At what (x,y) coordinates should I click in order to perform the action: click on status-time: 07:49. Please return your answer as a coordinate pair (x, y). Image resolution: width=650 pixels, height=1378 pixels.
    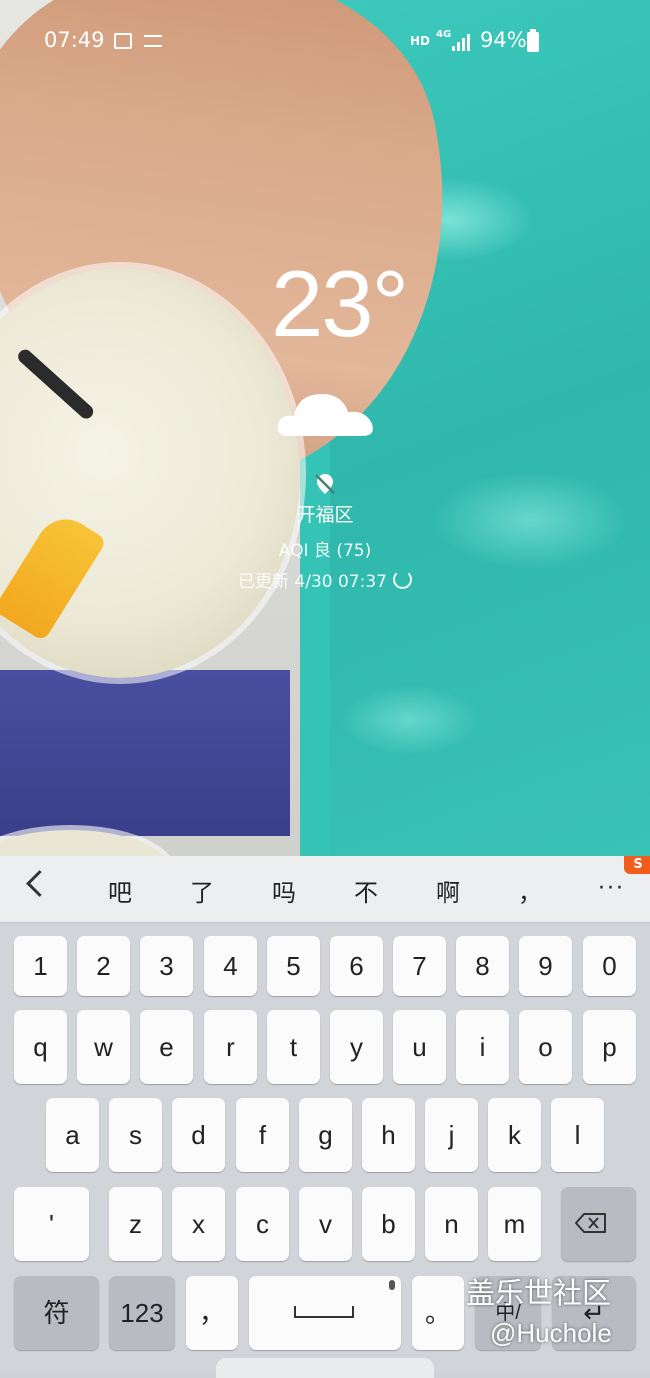
    Looking at the image, I should click on (74, 40).